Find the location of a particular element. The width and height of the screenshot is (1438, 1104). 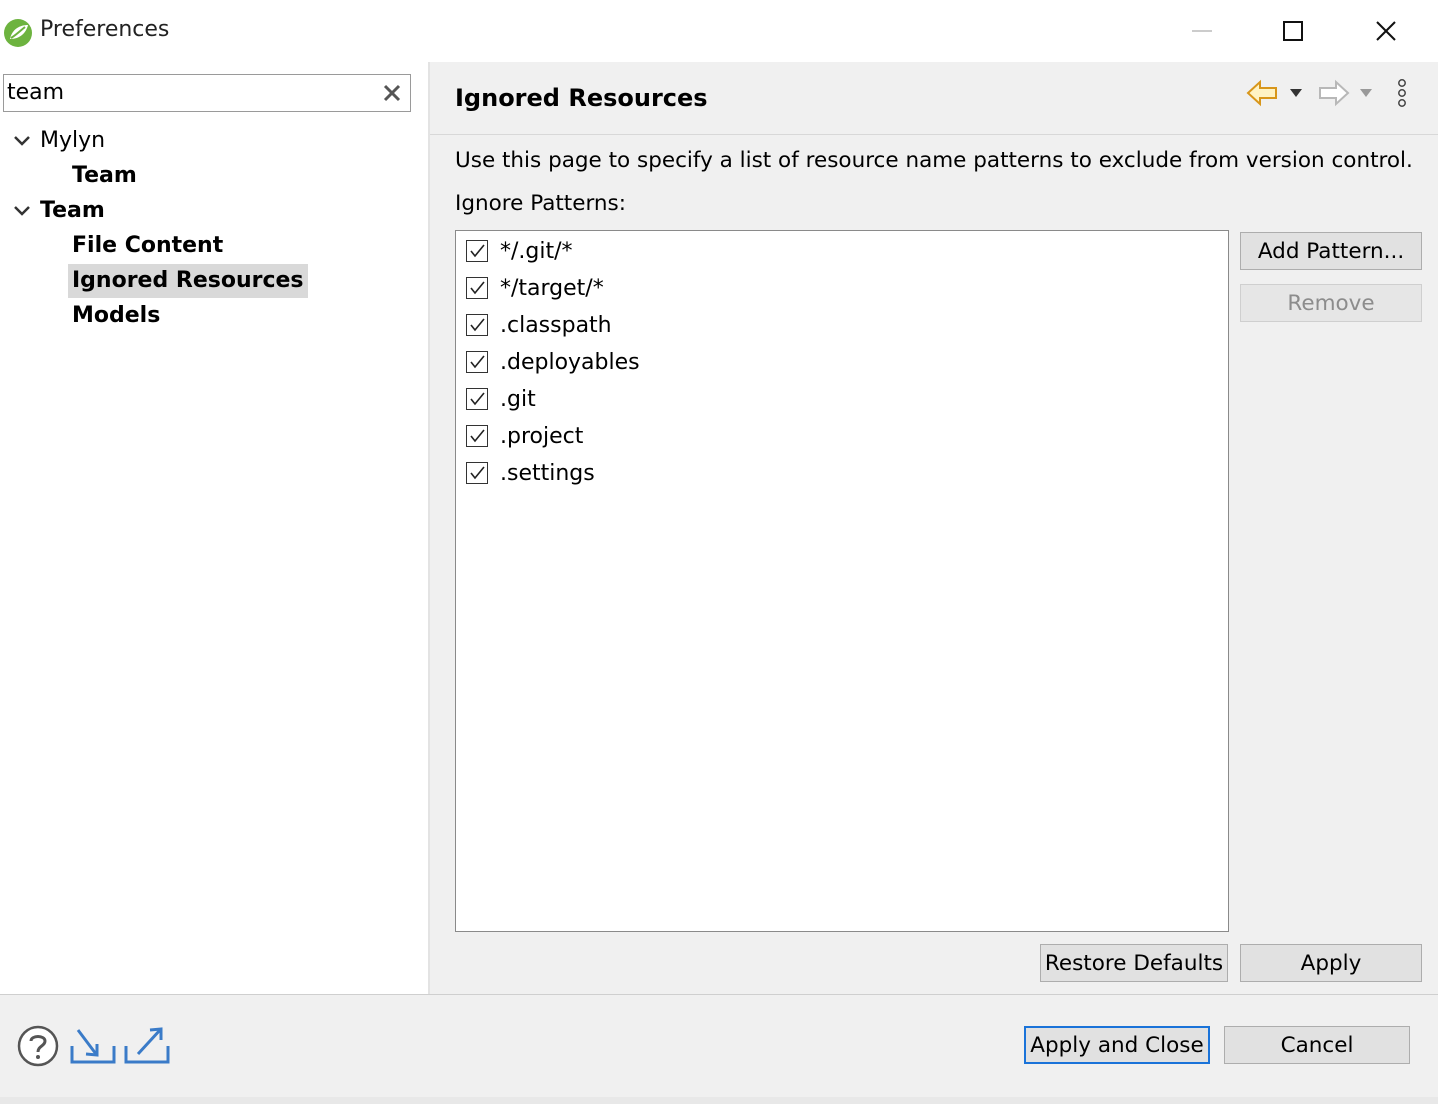

pattern-text: .git is located at coordinates (518, 399).